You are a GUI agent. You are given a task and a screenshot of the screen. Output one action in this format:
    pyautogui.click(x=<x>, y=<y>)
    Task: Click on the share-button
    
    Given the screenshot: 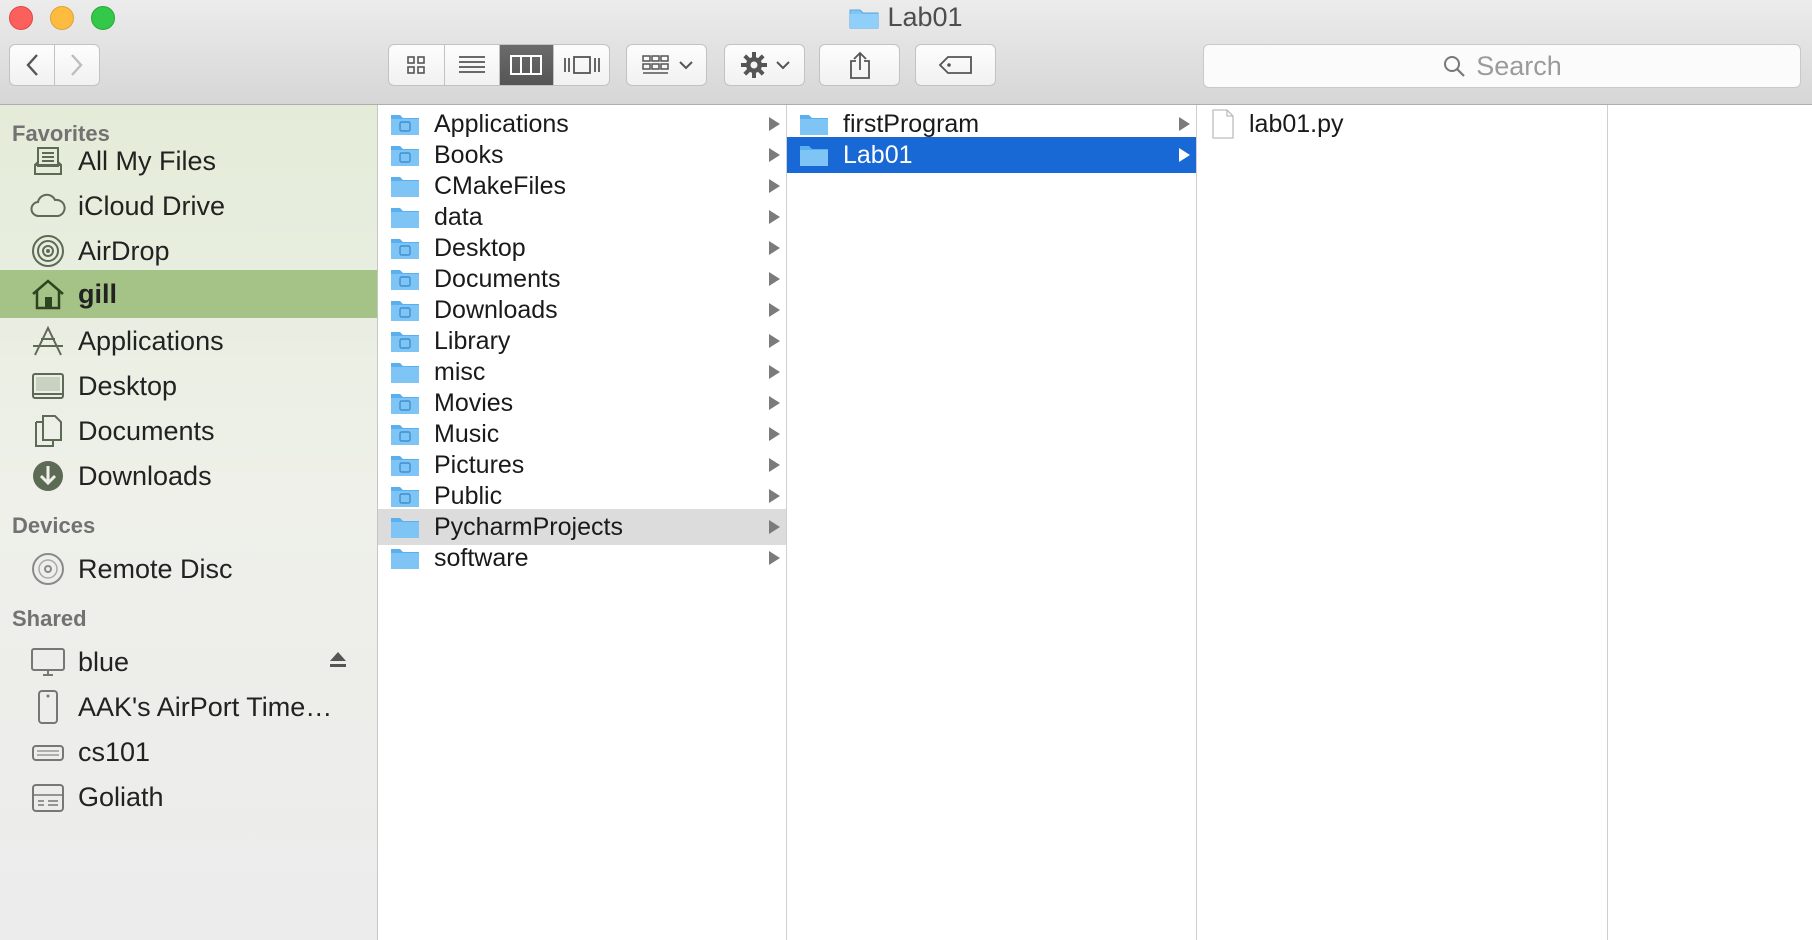 What is the action you would take?
    pyautogui.click(x=859, y=65)
    